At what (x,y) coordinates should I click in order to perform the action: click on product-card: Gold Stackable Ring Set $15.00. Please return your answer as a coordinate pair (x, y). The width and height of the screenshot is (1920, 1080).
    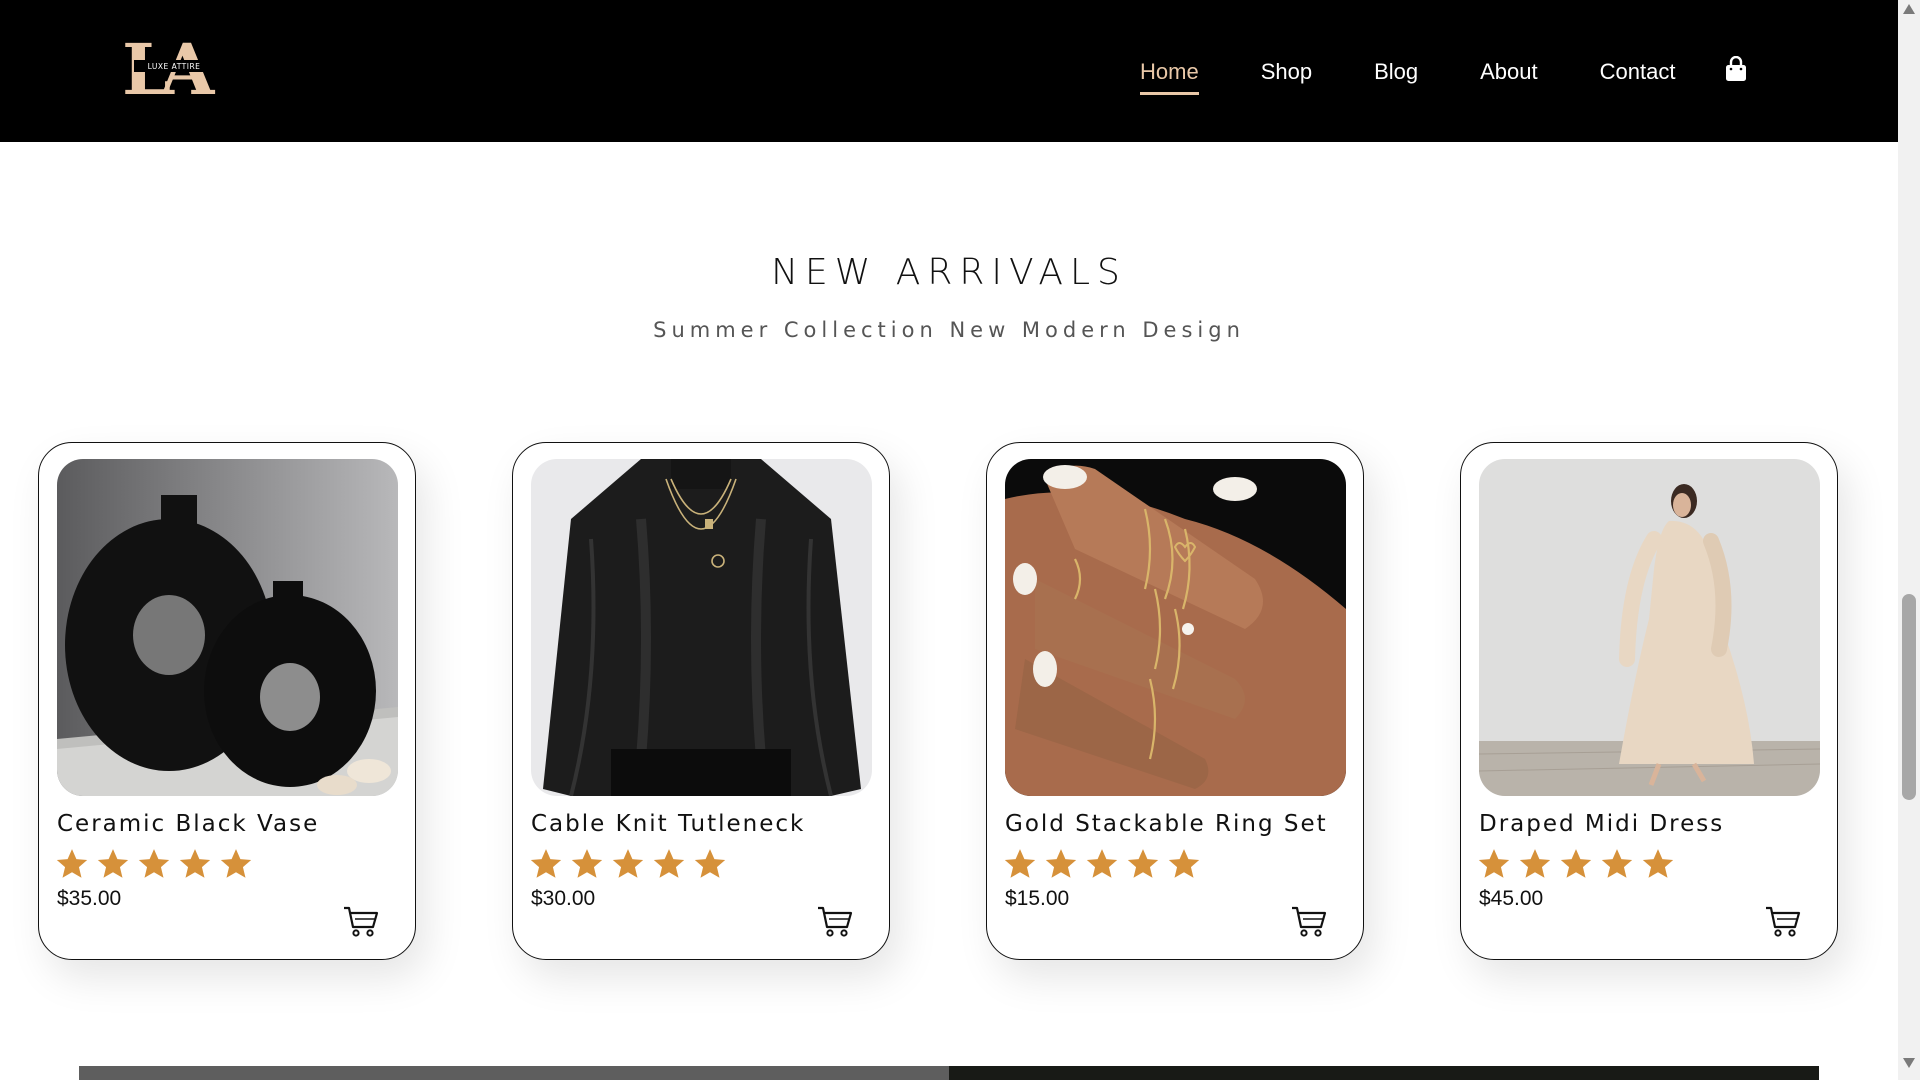
    Looking at the image, I should click on (1175, 701).